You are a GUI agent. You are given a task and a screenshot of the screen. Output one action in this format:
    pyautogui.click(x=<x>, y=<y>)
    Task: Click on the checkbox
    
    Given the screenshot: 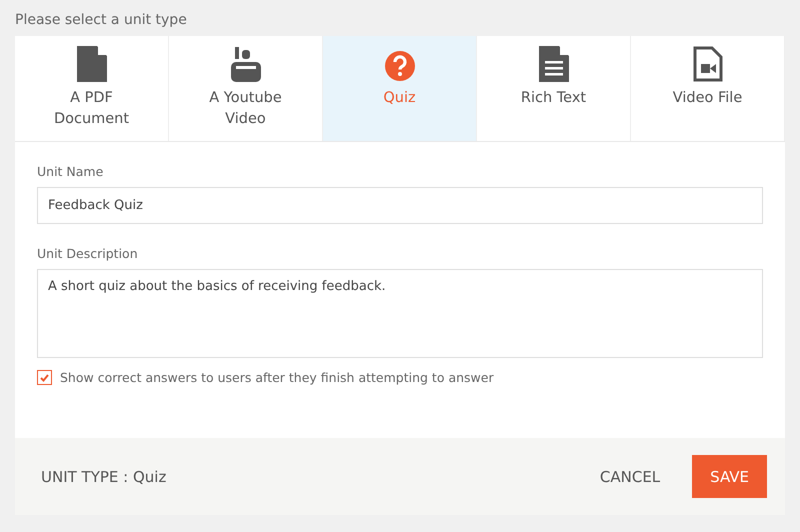 What is the action you would take?
    pyautogui.click(x=44, y=377)
    